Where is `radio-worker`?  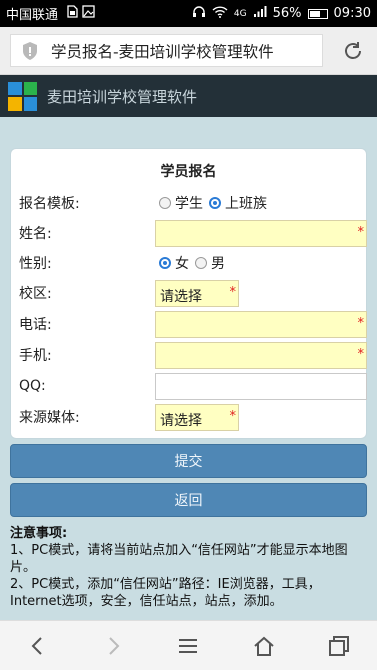 radio-worker is located at coordinates (215, 203).